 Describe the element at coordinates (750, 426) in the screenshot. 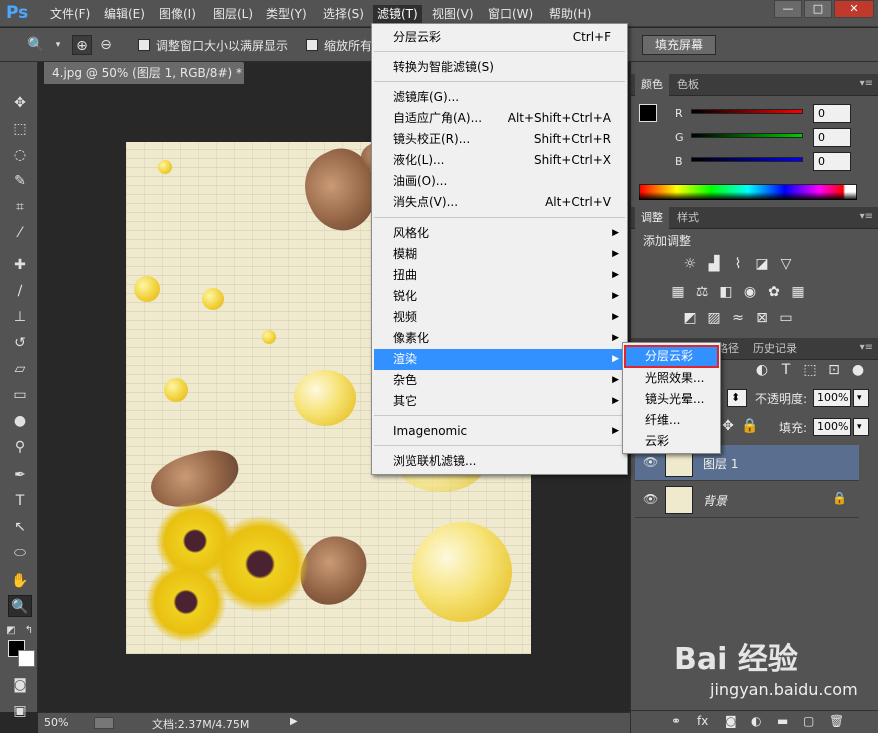

I see `lock-all-icon: 🔒` at that location.